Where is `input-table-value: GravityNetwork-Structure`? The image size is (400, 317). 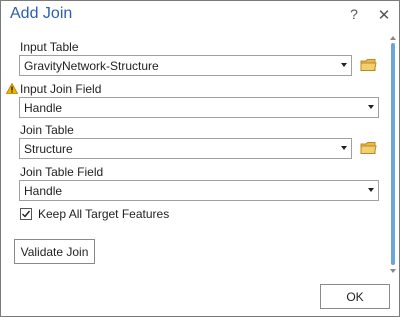 input-table-value: GravityNetwork-Structure is located at coordinates (91, 66).